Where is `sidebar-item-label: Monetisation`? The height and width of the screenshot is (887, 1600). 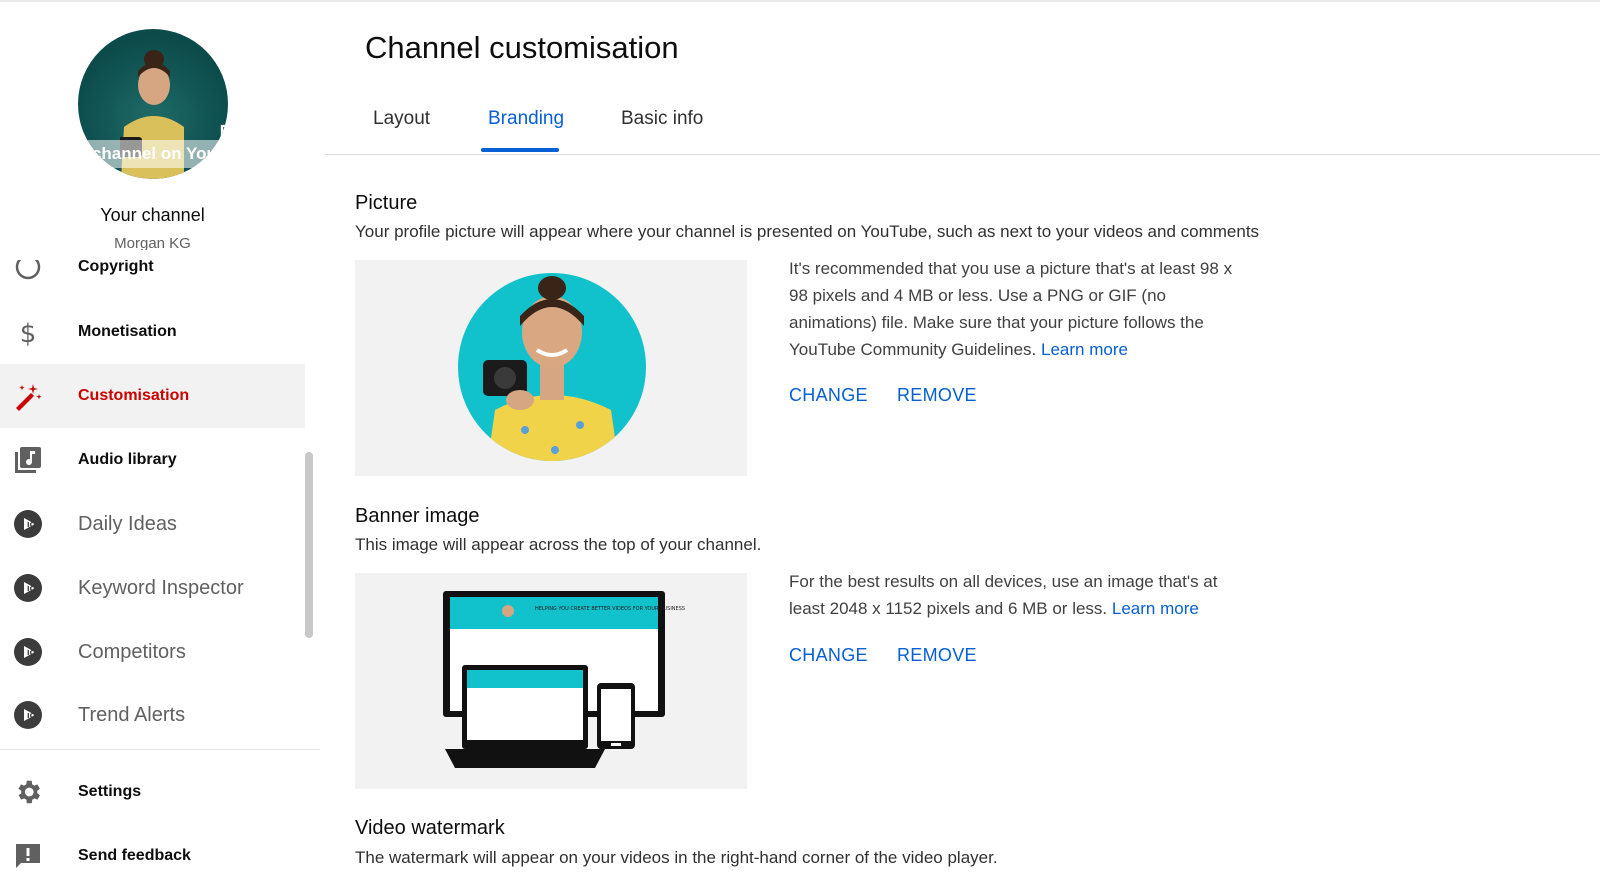 sidebar-item-label: Monetisation is located at coordinates (127, 331).